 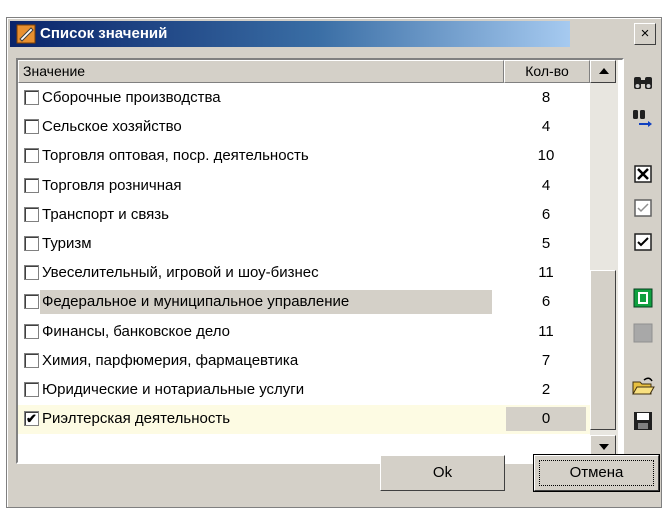 What do you see at coordinates (546, 97) in the screenshot?
I see `row-count: 8` at bounding box center [546, 97].